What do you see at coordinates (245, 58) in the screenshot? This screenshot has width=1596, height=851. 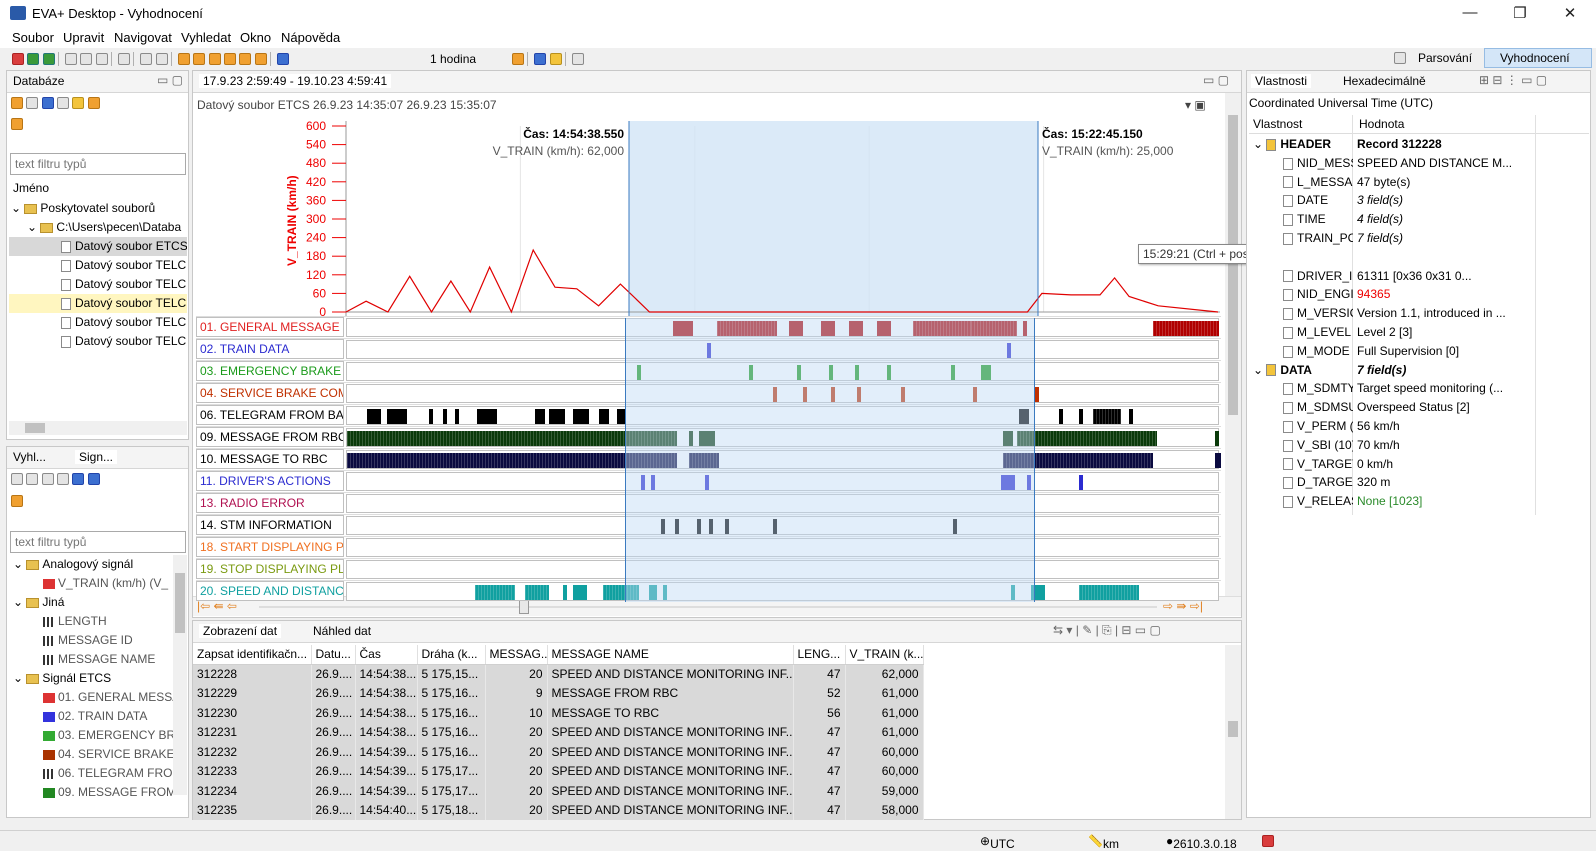 I see `next-fast-icon` at bounding box center [245, 58].